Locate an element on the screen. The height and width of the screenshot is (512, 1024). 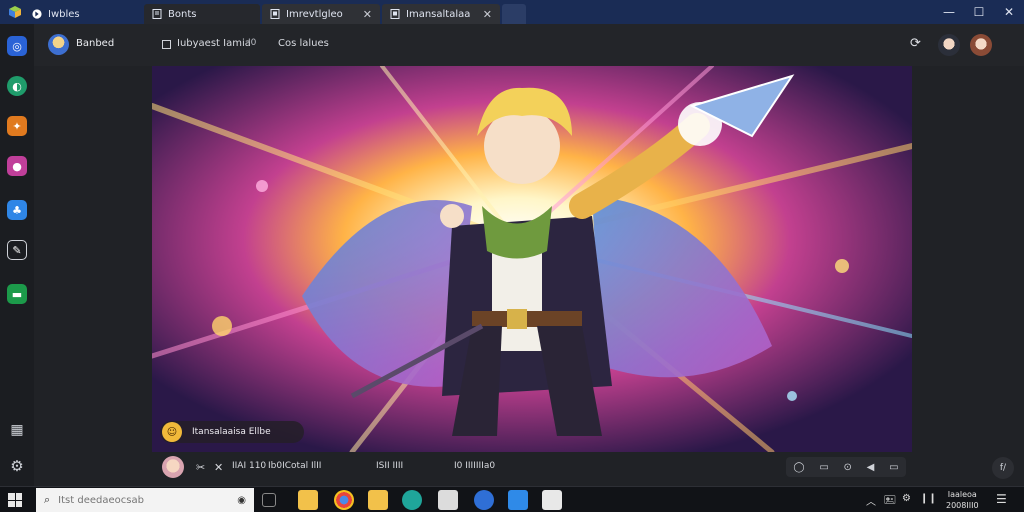
player-controls: ◯ ▭ ⊙ ◀ ▭ is located at coordinates (846, 467).